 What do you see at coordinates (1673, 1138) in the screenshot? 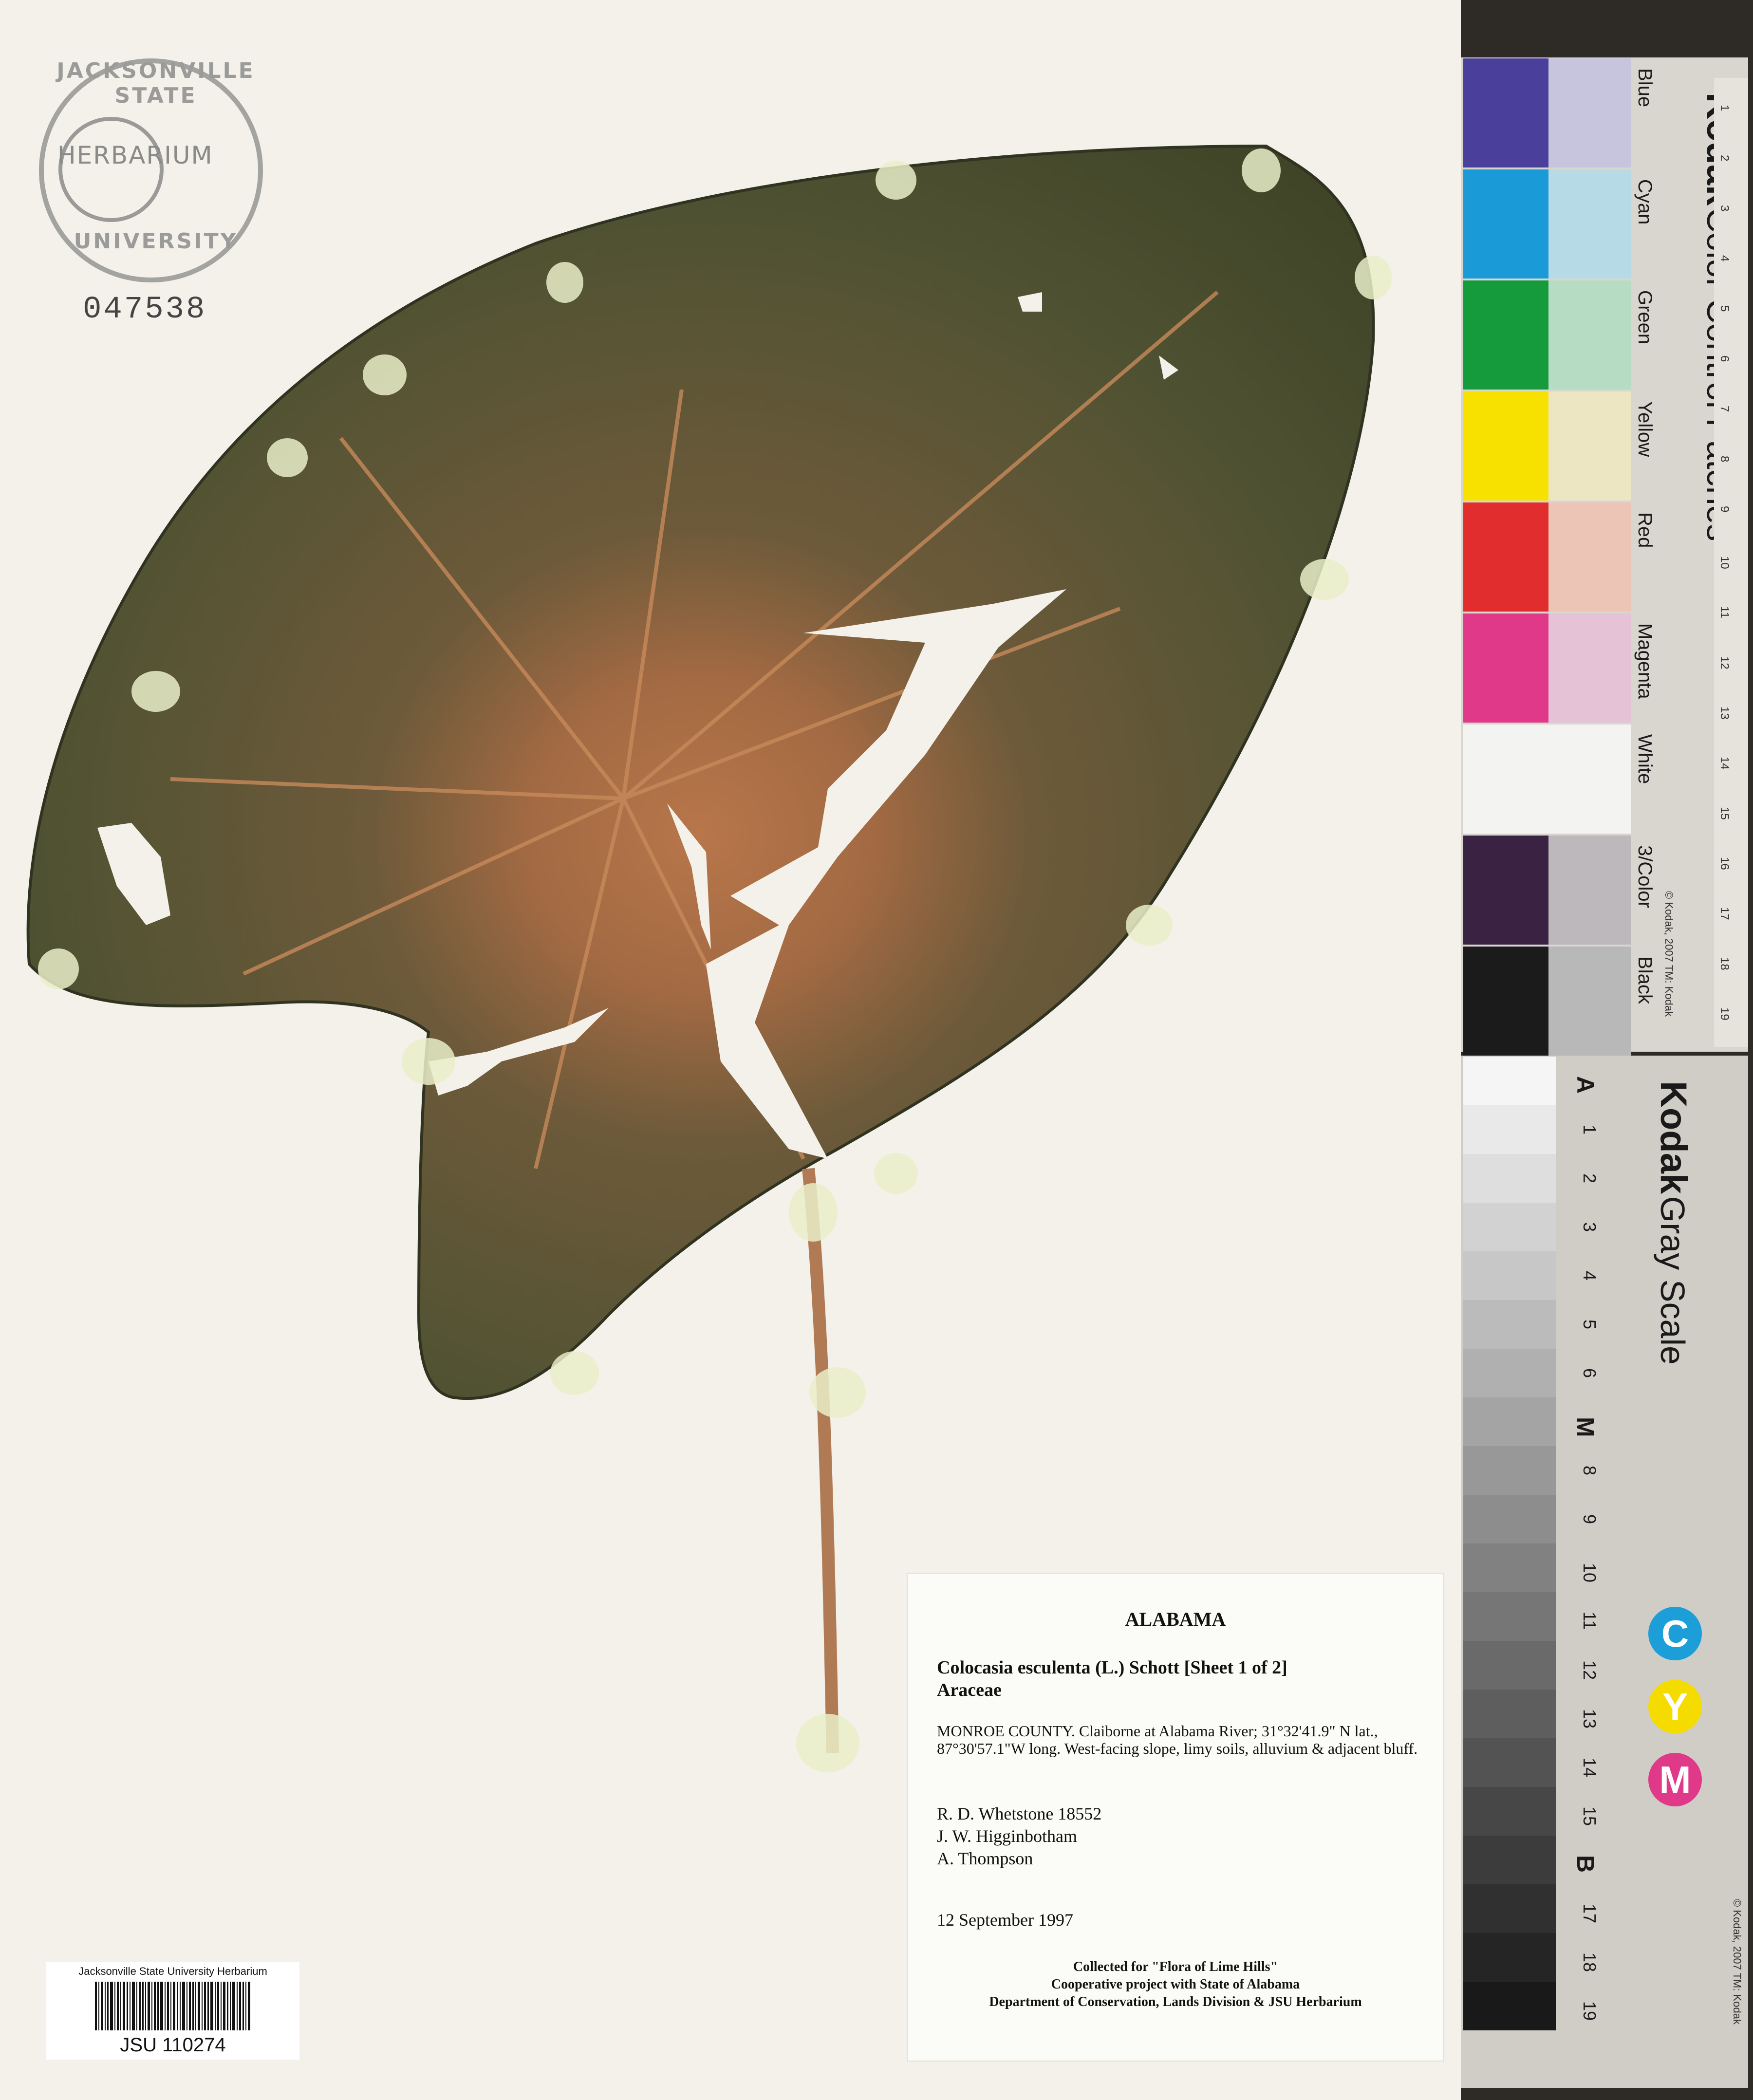
I see `gray-card-brand: Kodak` at bounding box center [1673, 1138].